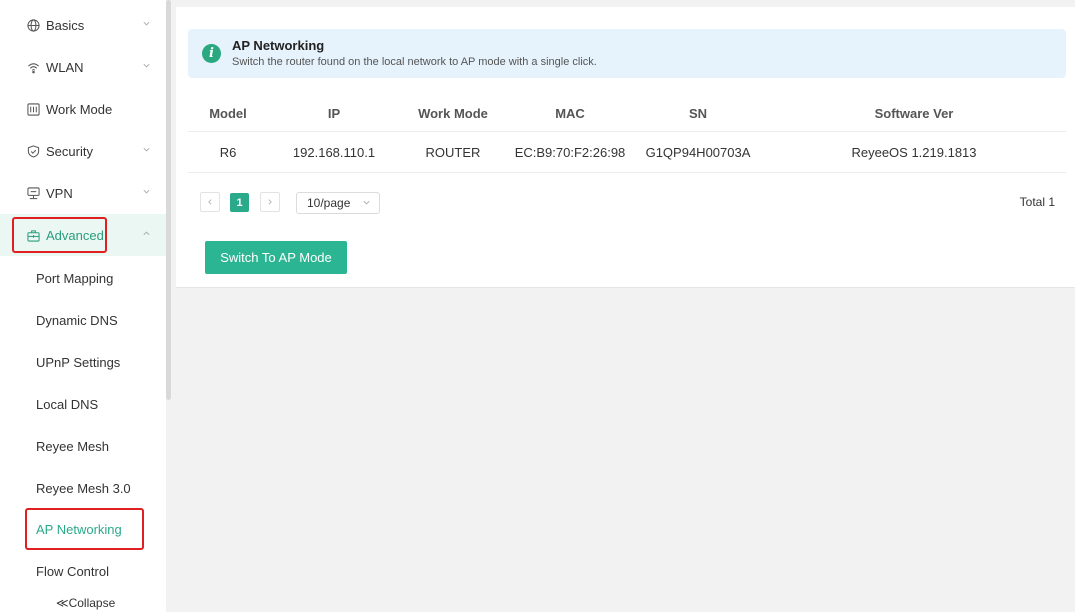  I want to click on sidebar-subitem-reyee-mesh: Reyee Mesh, so click(83, 446).